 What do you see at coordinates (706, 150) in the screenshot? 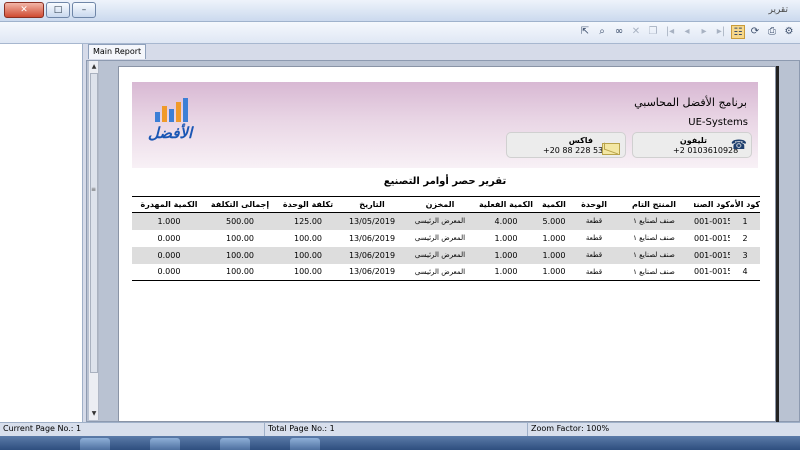
I see `phone-value: +2 0103610928` at bounding box center [706, 150].